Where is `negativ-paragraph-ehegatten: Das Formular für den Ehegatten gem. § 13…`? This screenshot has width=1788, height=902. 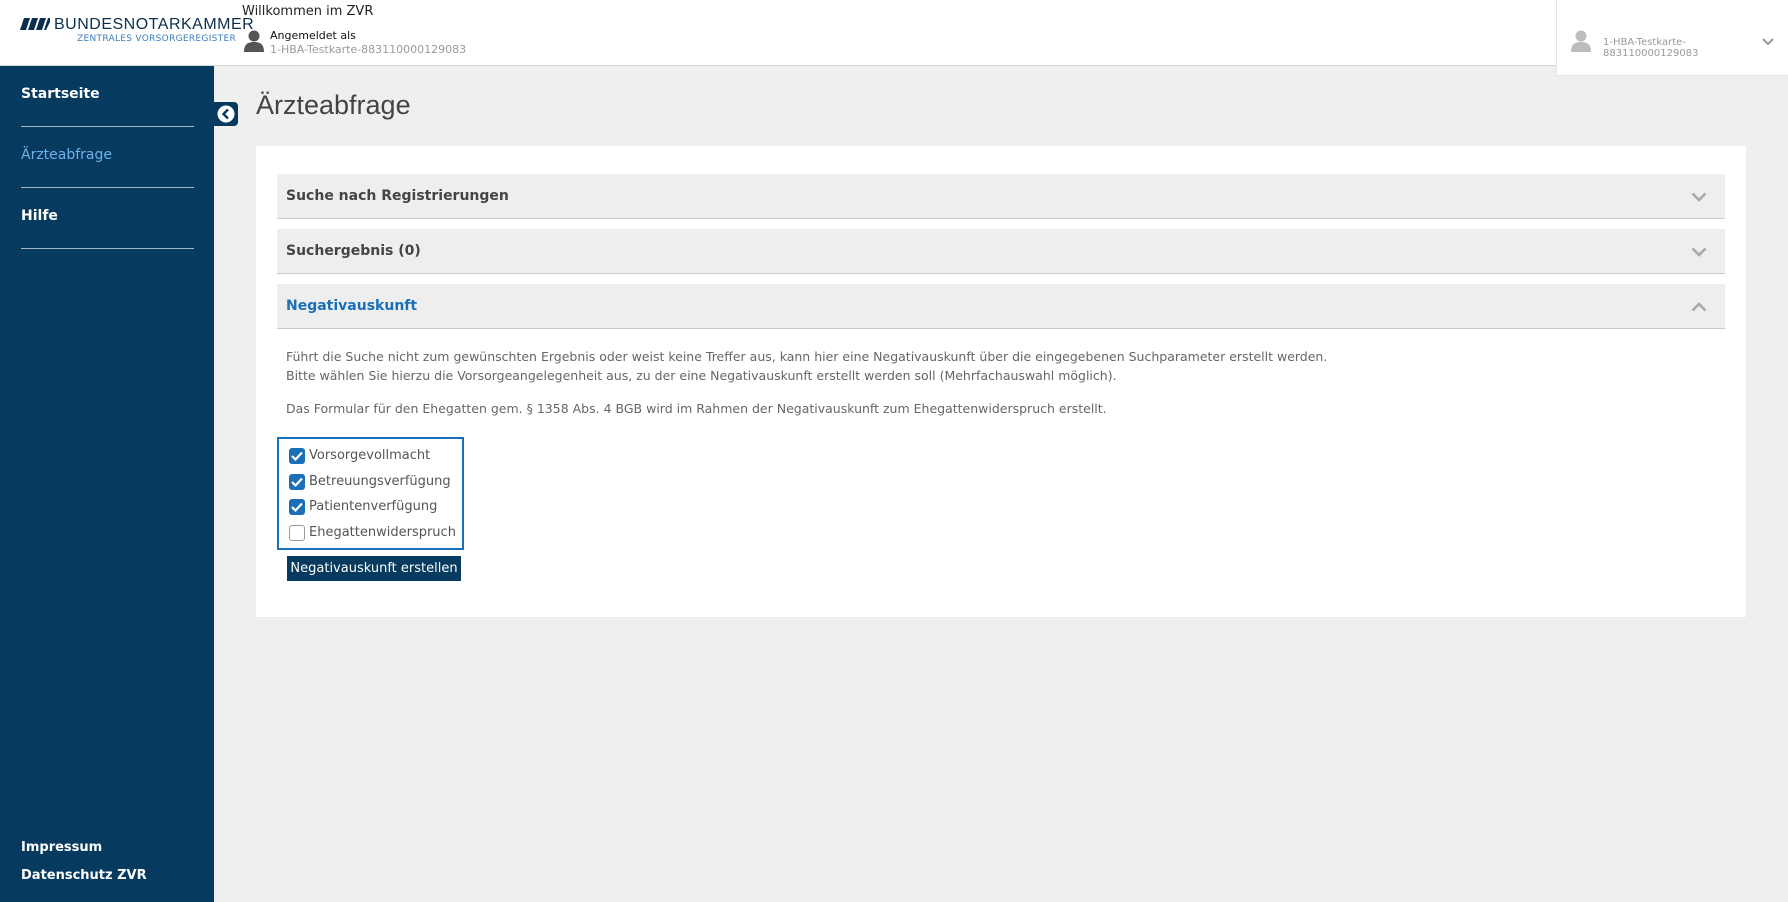 negativ-paragraph-ehegatten: Das Formular für den Ehegatten gem. § 13… is located at coordinates (696, 408).